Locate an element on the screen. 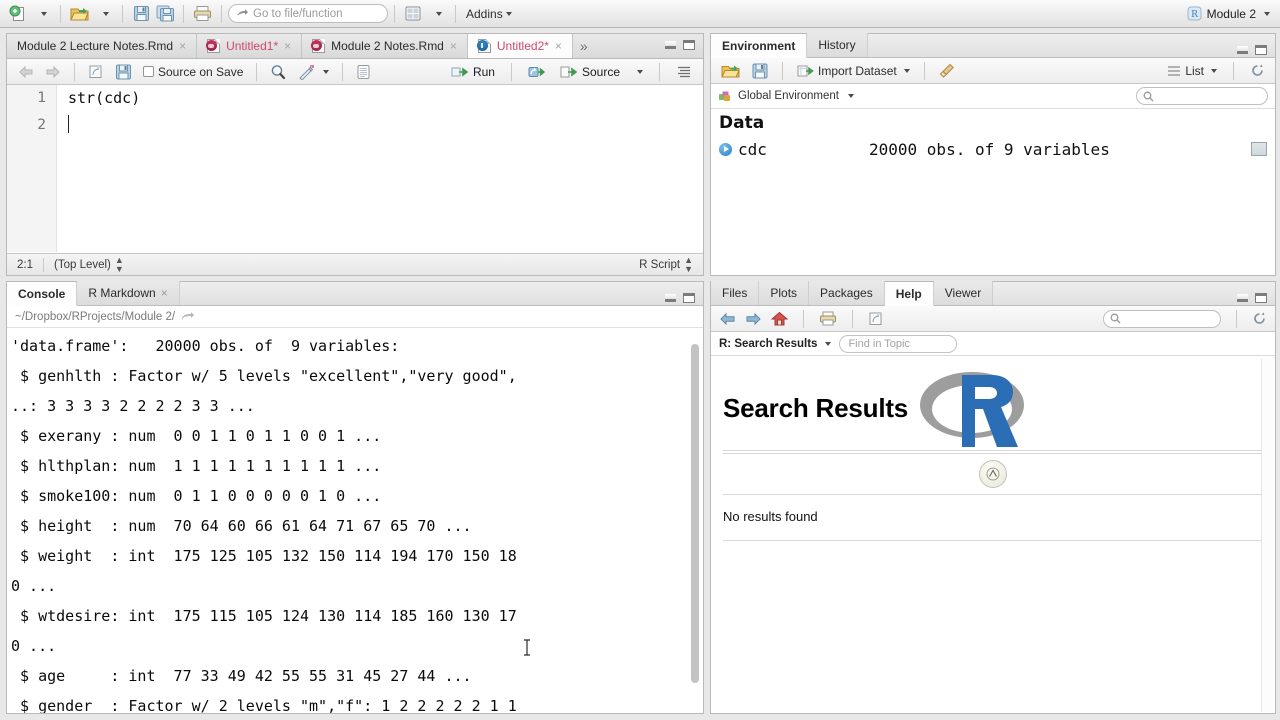 The image size is (1280, 720). tab-console: Console is located at coordinates (42, 294).